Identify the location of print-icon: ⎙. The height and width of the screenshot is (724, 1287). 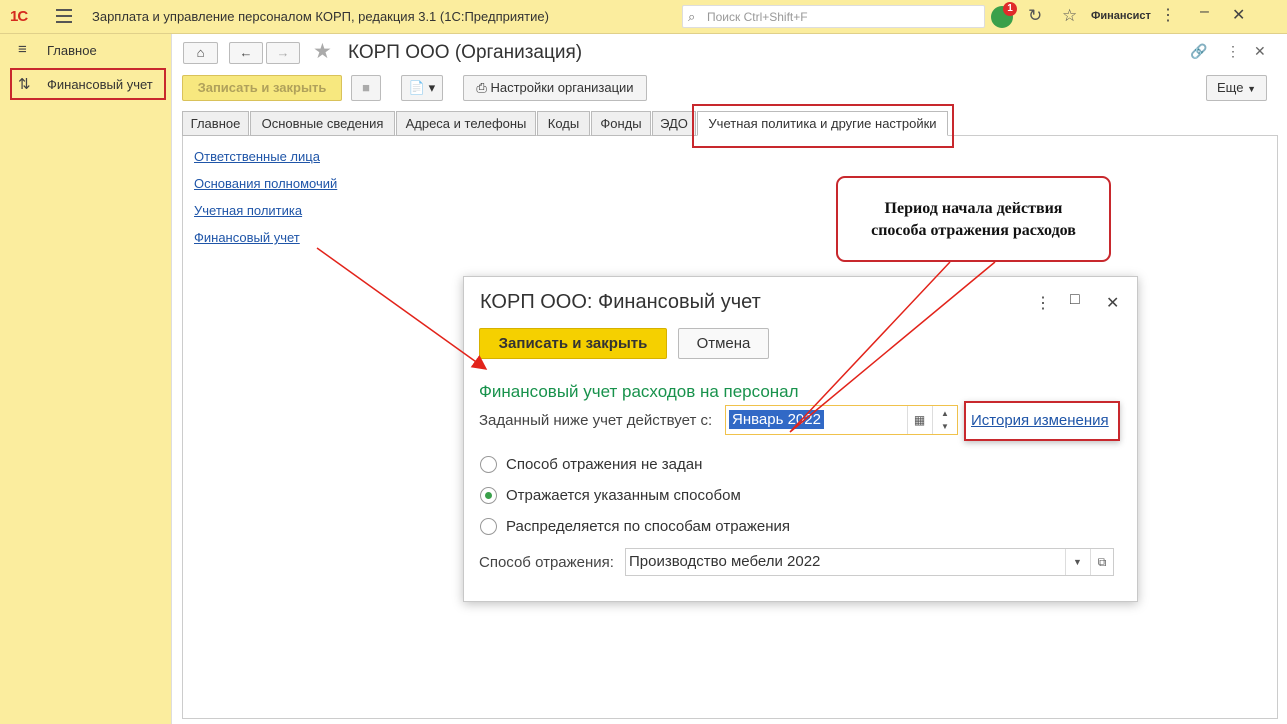
(481, 87).